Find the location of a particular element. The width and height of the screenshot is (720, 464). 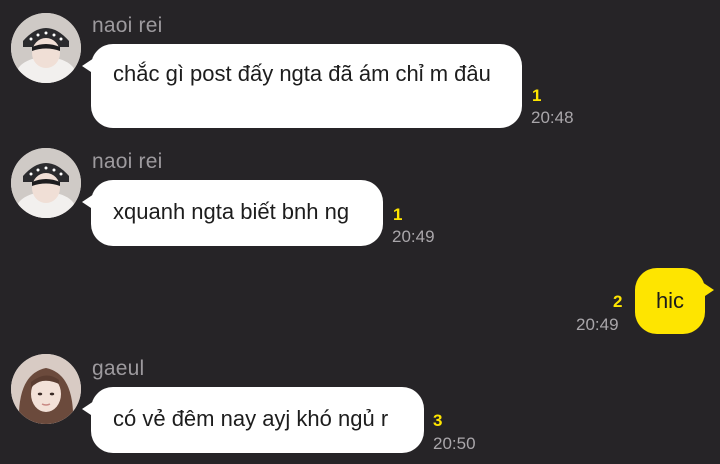

message-text: xquanh ngta biết bnh ng is located at coordinates (231, 211).